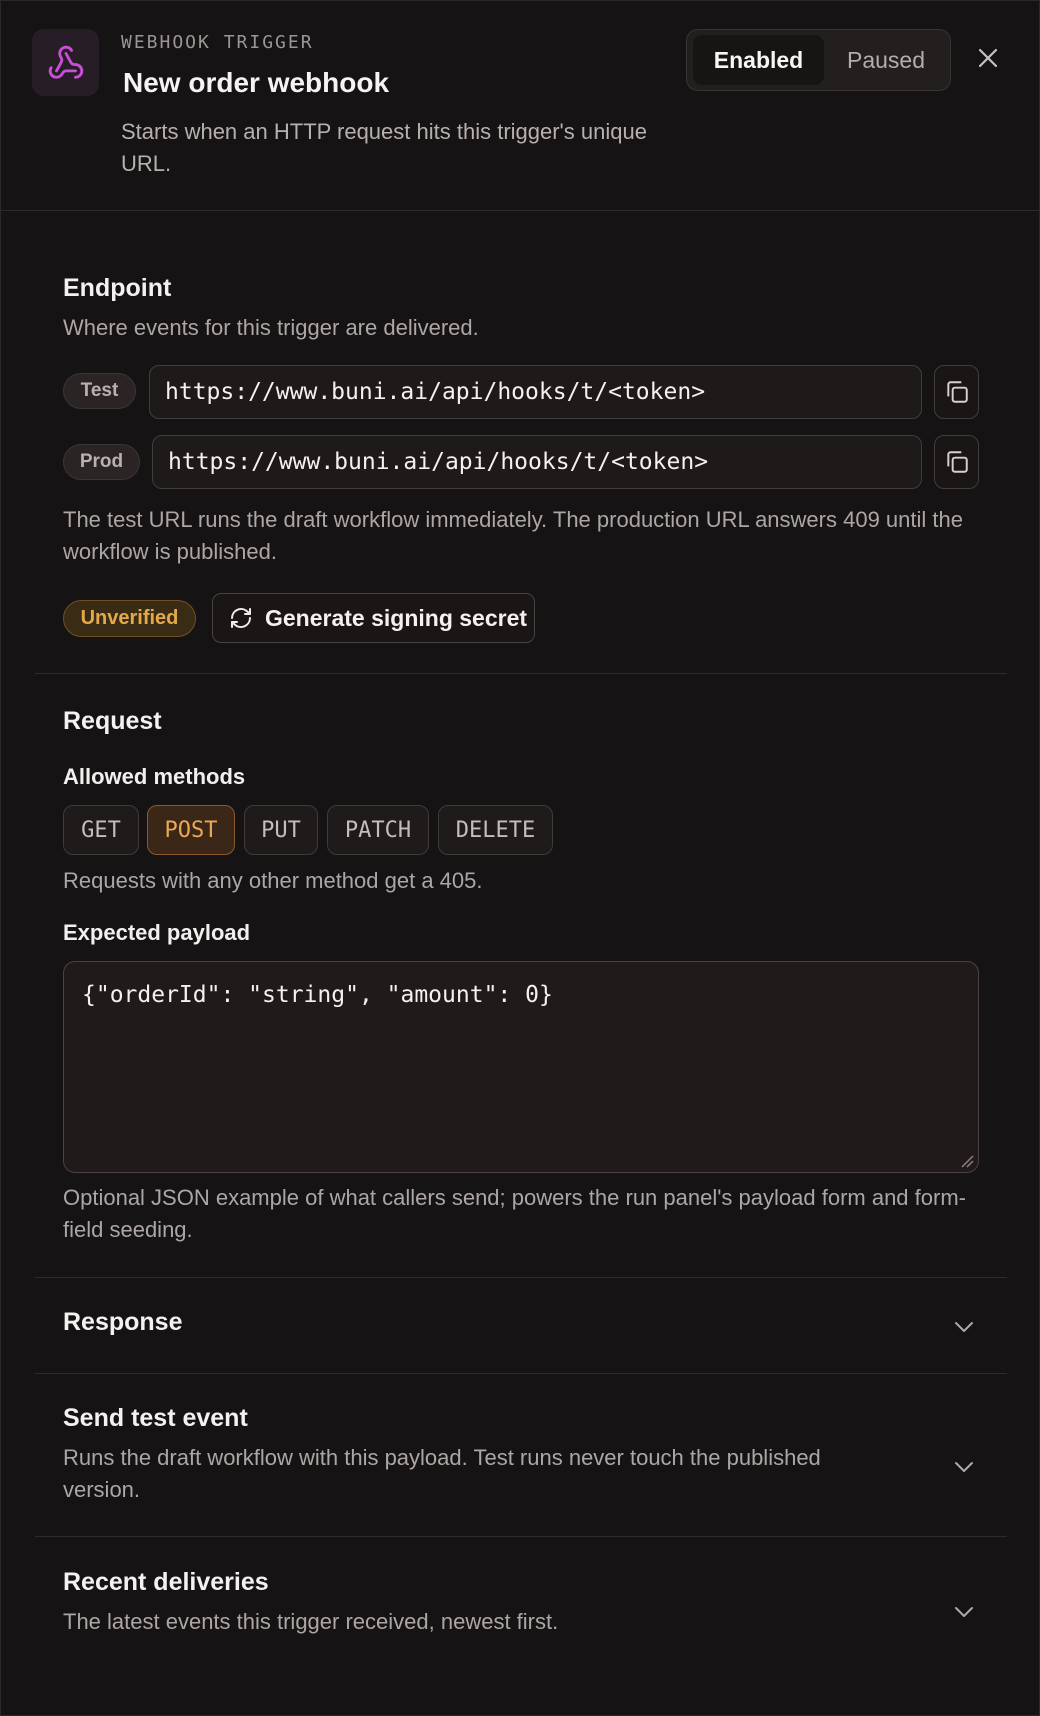 The image size is (1040, 1716). Describe the element at coordinates (967, 1161) in the screenshot. I see `resize-handle-icon` at that location.